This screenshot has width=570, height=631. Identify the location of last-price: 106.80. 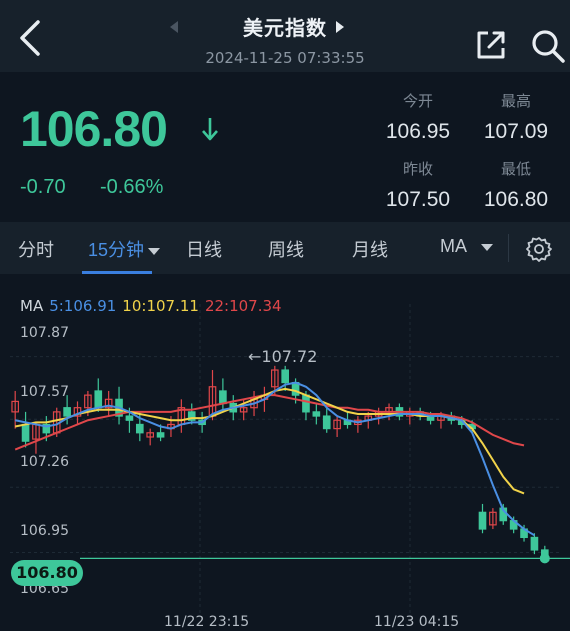
(94, 129).